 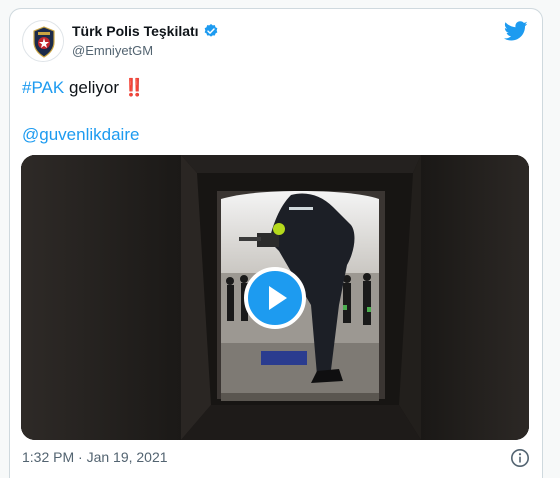 What do you see at coordinates (276, 459) in the screenshot?
I see `tweet-footer: 1:32 PM · Jan 19, 2021` at bounding box center [276, 459].